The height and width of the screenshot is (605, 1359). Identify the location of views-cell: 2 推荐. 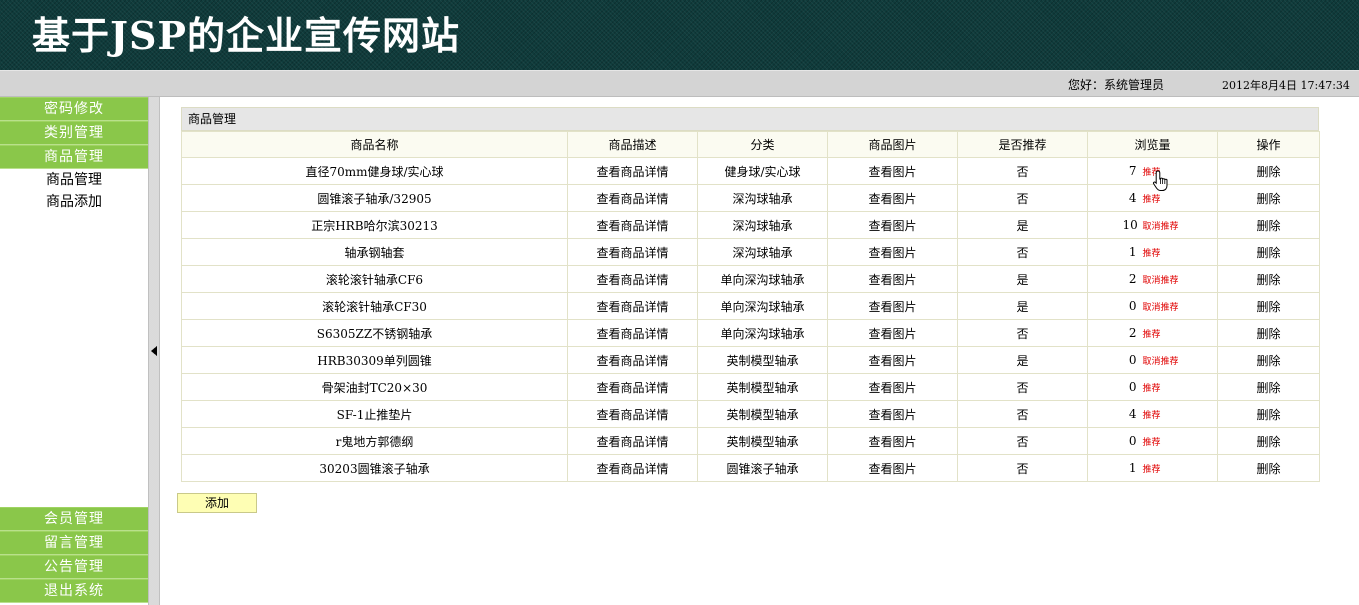
(1152, 333).